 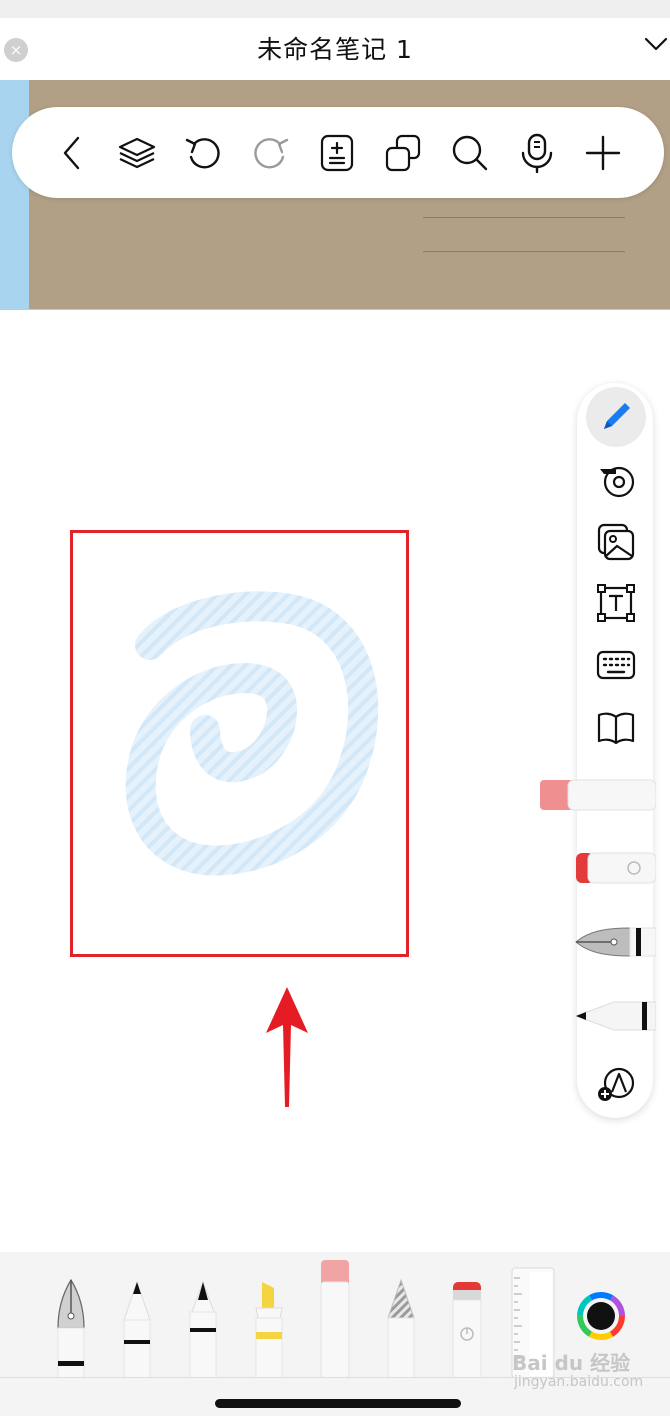 I want to click on tape-icon, so click(x=616, y=480).